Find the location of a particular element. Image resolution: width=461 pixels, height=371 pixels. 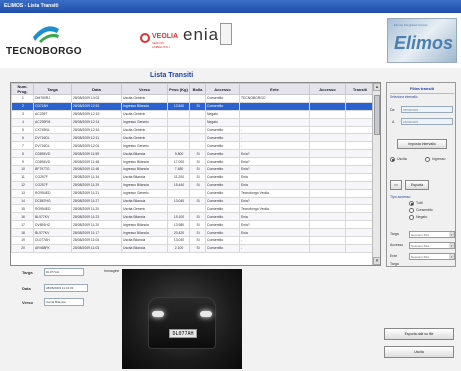

plate-filter-select: Nessuno filtro ▾ is located at coordinates (432, 234).